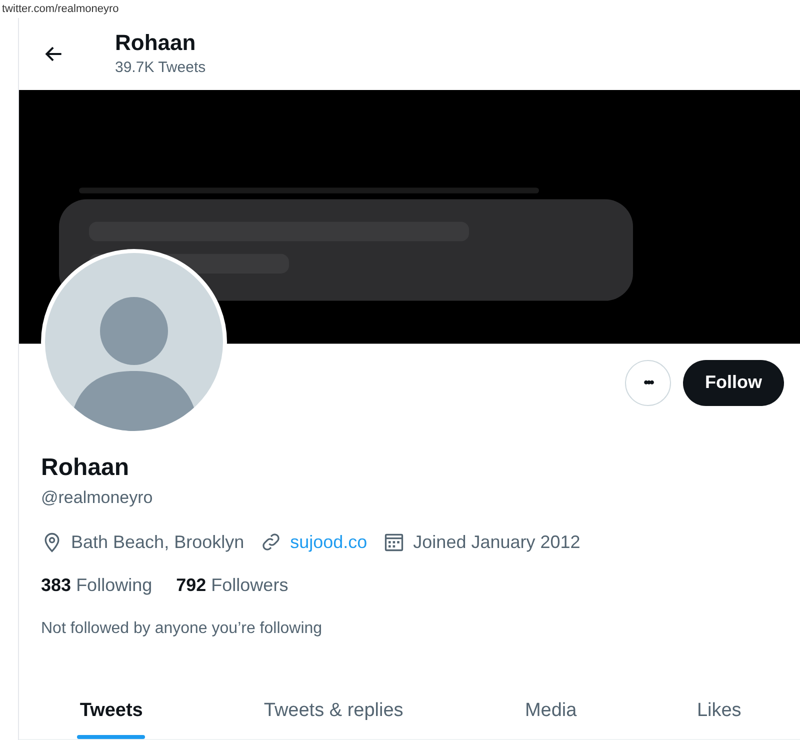 The height and width of the screenshot is (740, 800). Describe the element at coordinates (157, 542) in the screenshot. I see `location-text: Bath Beach, Brooklyn` at that location.